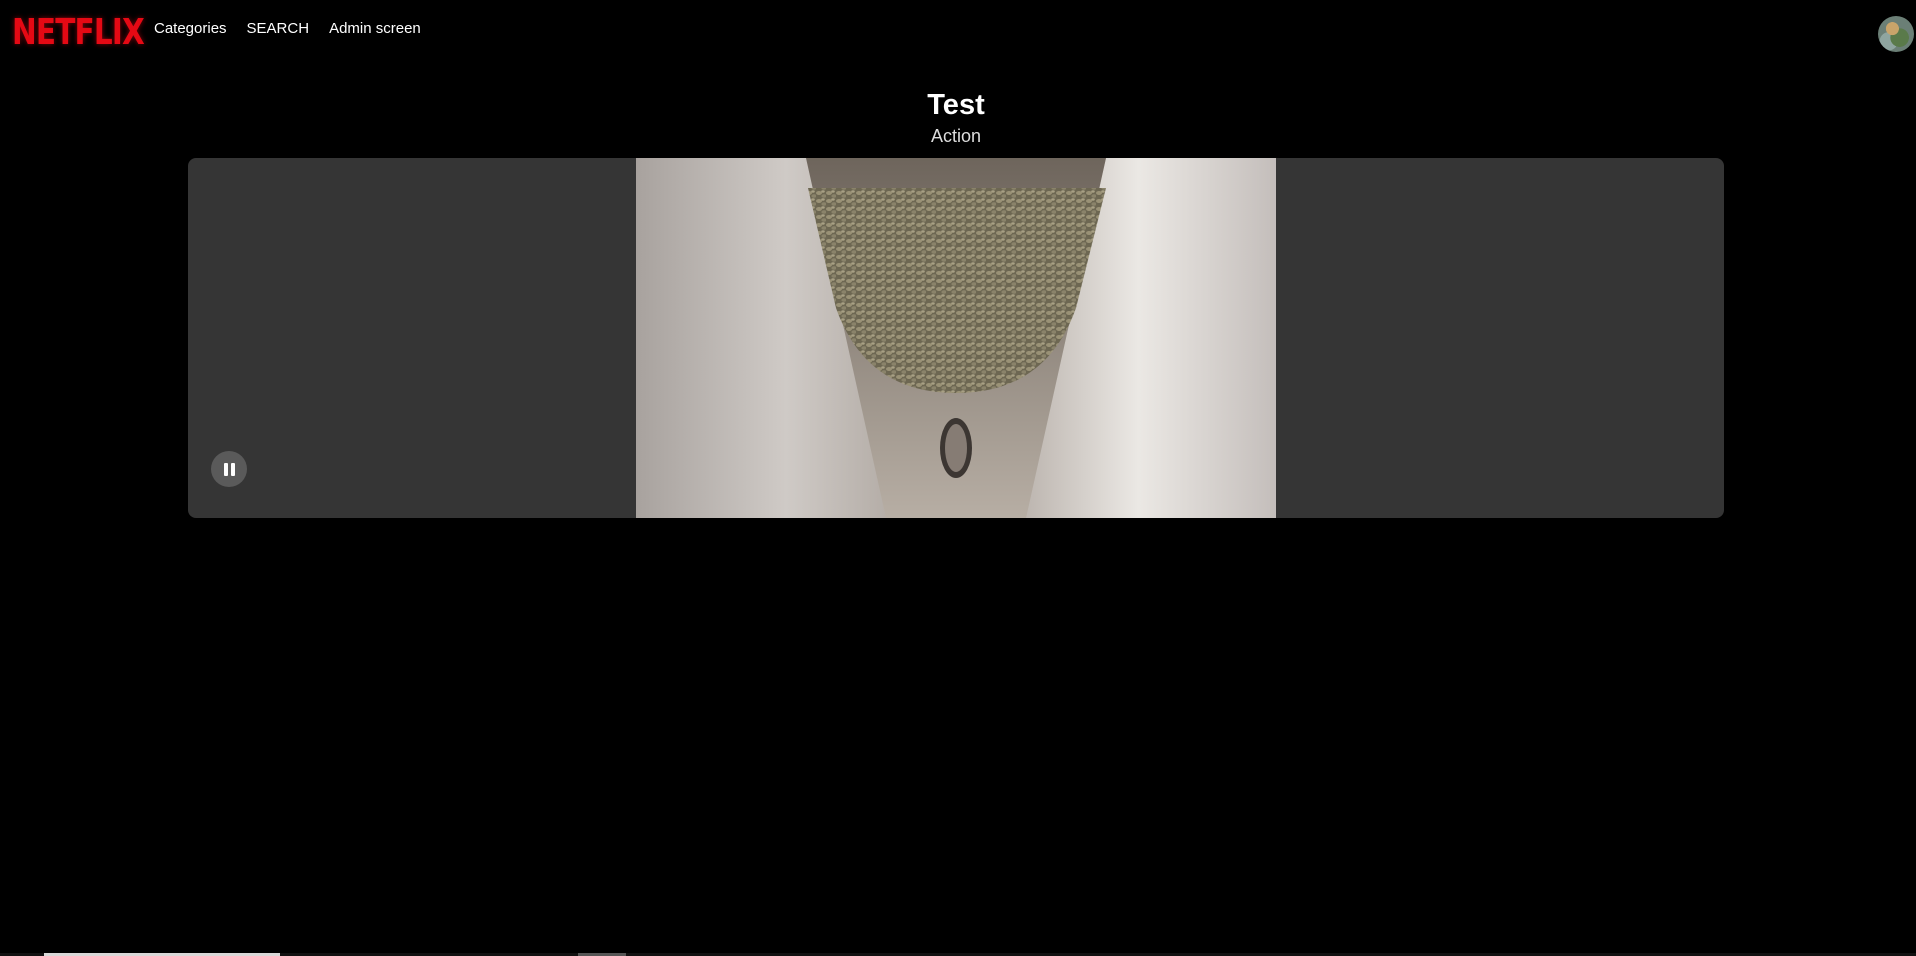 This screenshot has width=1916, height=956. What do you see at coordinates (78, 32) in the screenshot?
I see `netflix-logo: NETFLIX` at bounding box center [78, 32].